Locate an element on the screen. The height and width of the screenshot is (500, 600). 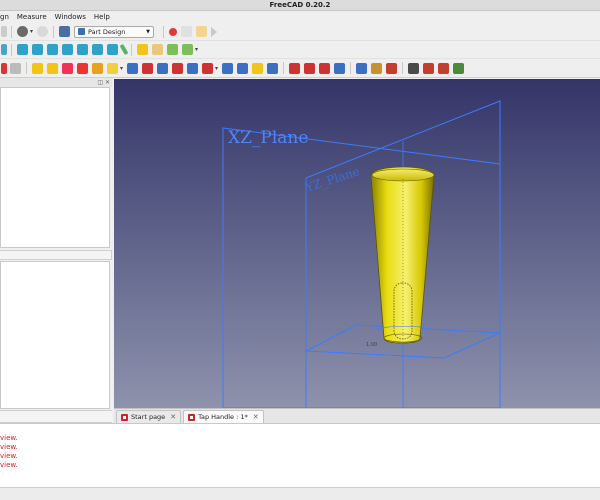
undo-icon is located at coordinates (43, 31).